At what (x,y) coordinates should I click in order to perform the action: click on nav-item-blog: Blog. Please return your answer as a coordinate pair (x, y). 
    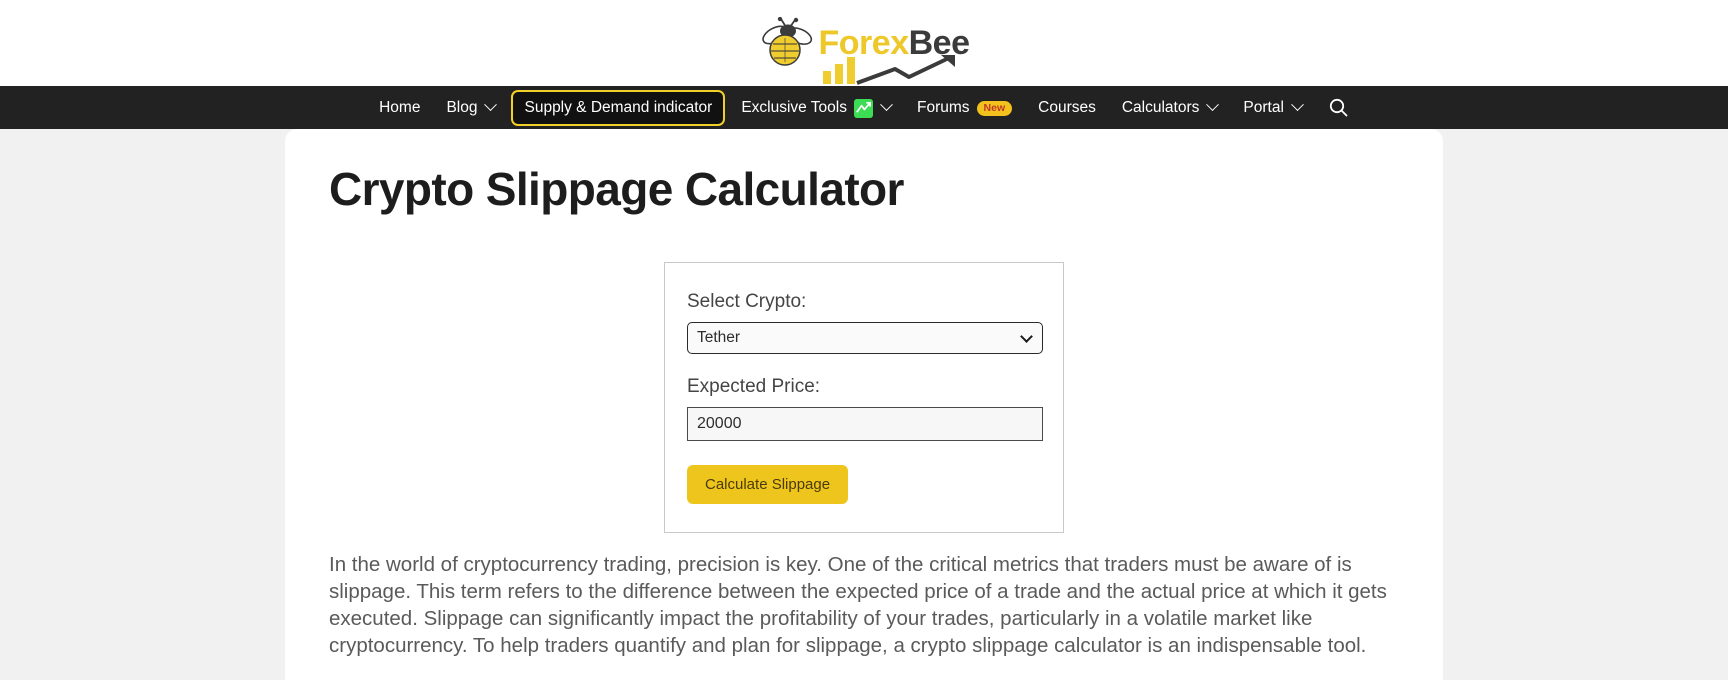
    Looking at the image, I should click on (470, 107).